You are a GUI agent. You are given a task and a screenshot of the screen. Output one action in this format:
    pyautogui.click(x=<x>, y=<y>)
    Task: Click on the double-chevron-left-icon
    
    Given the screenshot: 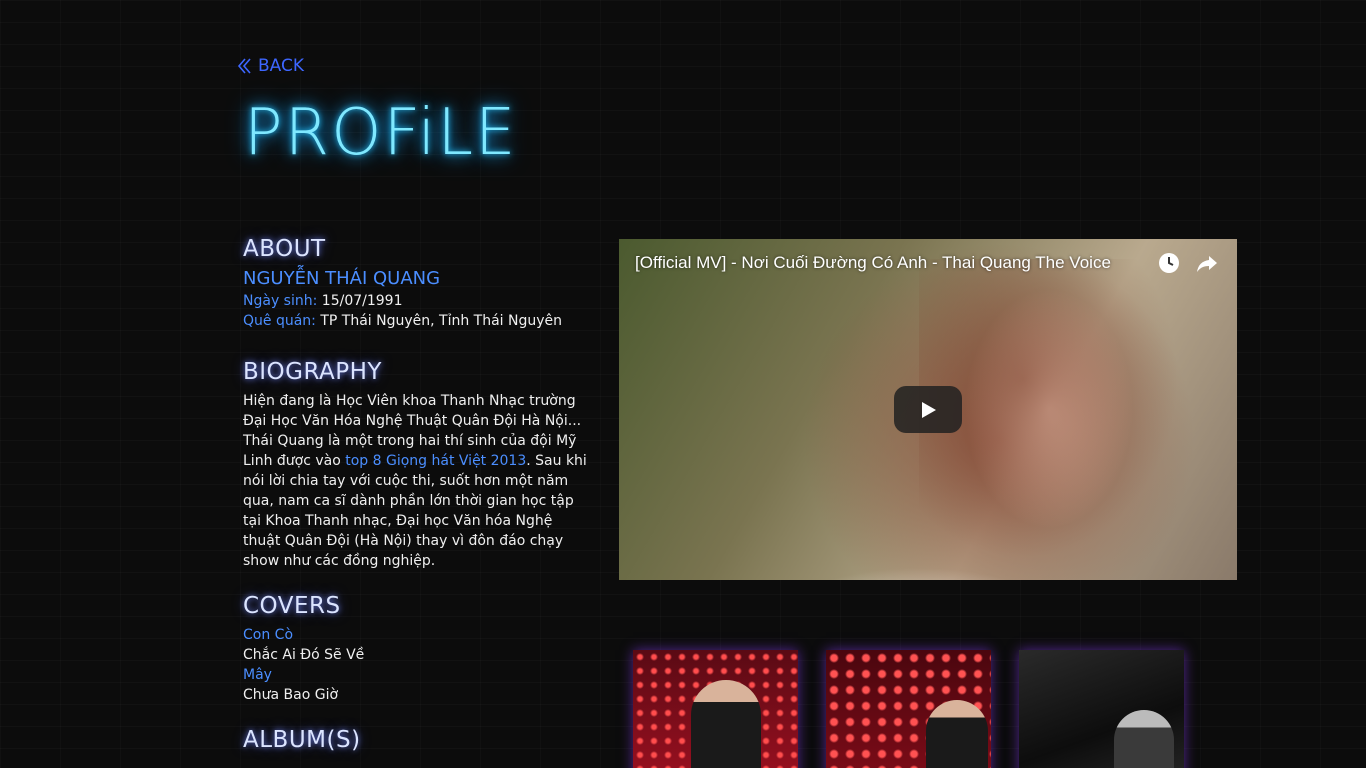 What is the action you would take?
    pyautogui.click(x=244, y=66)
    